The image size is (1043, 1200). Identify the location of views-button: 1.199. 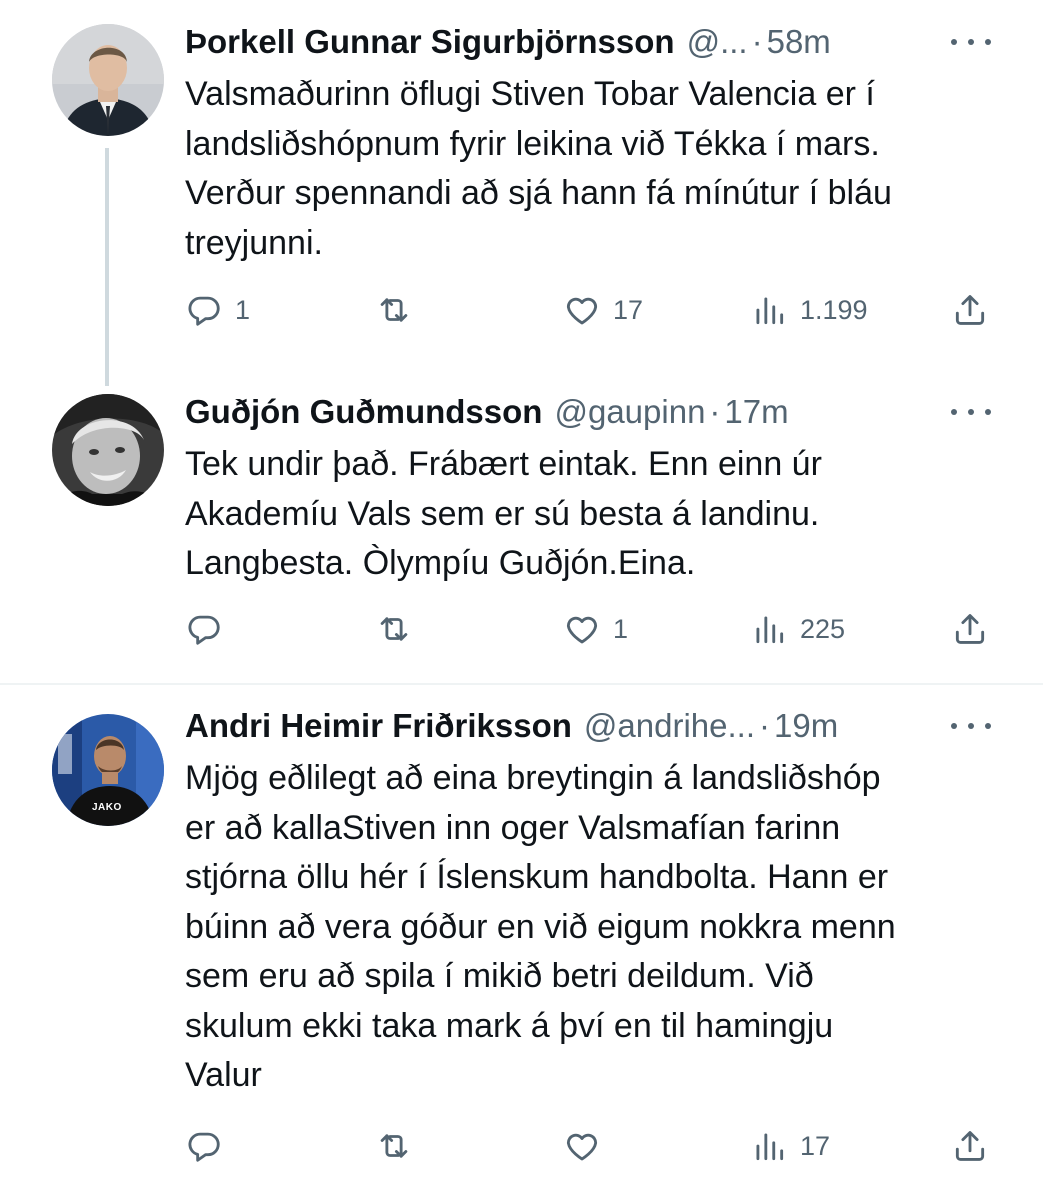
(809, 310).